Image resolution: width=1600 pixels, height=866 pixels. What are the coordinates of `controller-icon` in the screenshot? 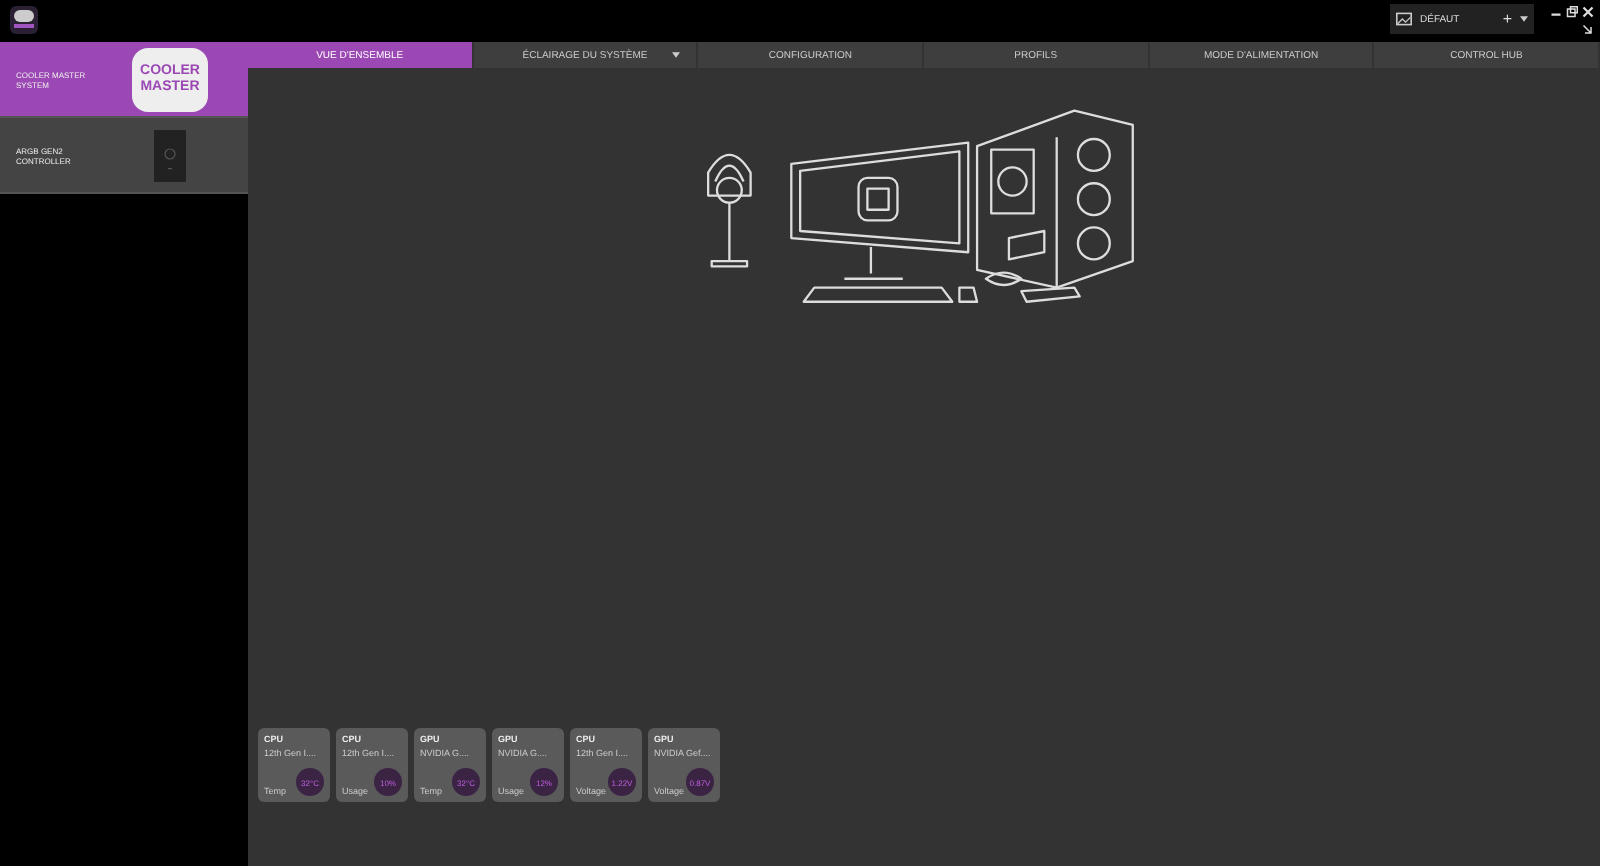 It's located at (170, 155).